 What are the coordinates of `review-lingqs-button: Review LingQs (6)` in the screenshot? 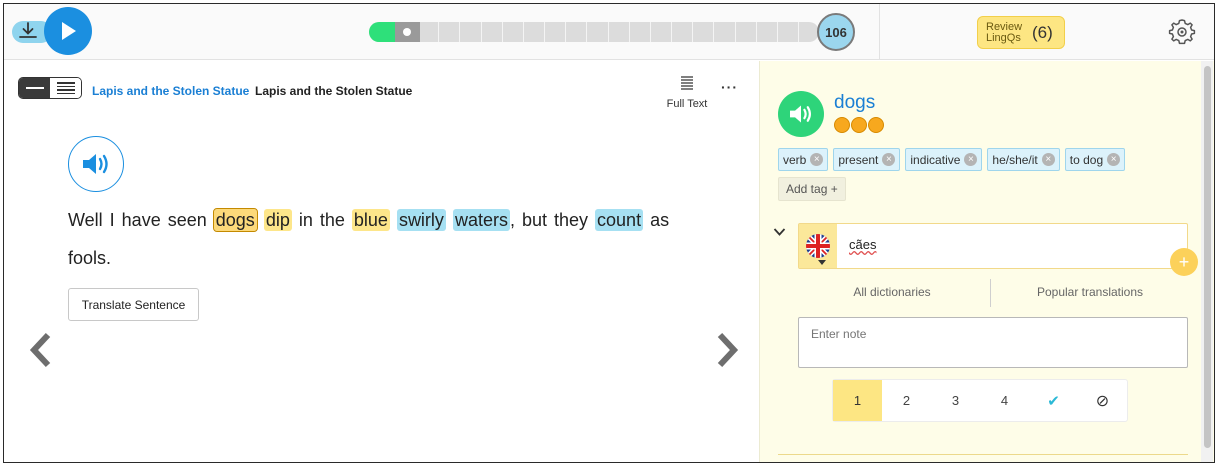 It's located at (1021, 32).